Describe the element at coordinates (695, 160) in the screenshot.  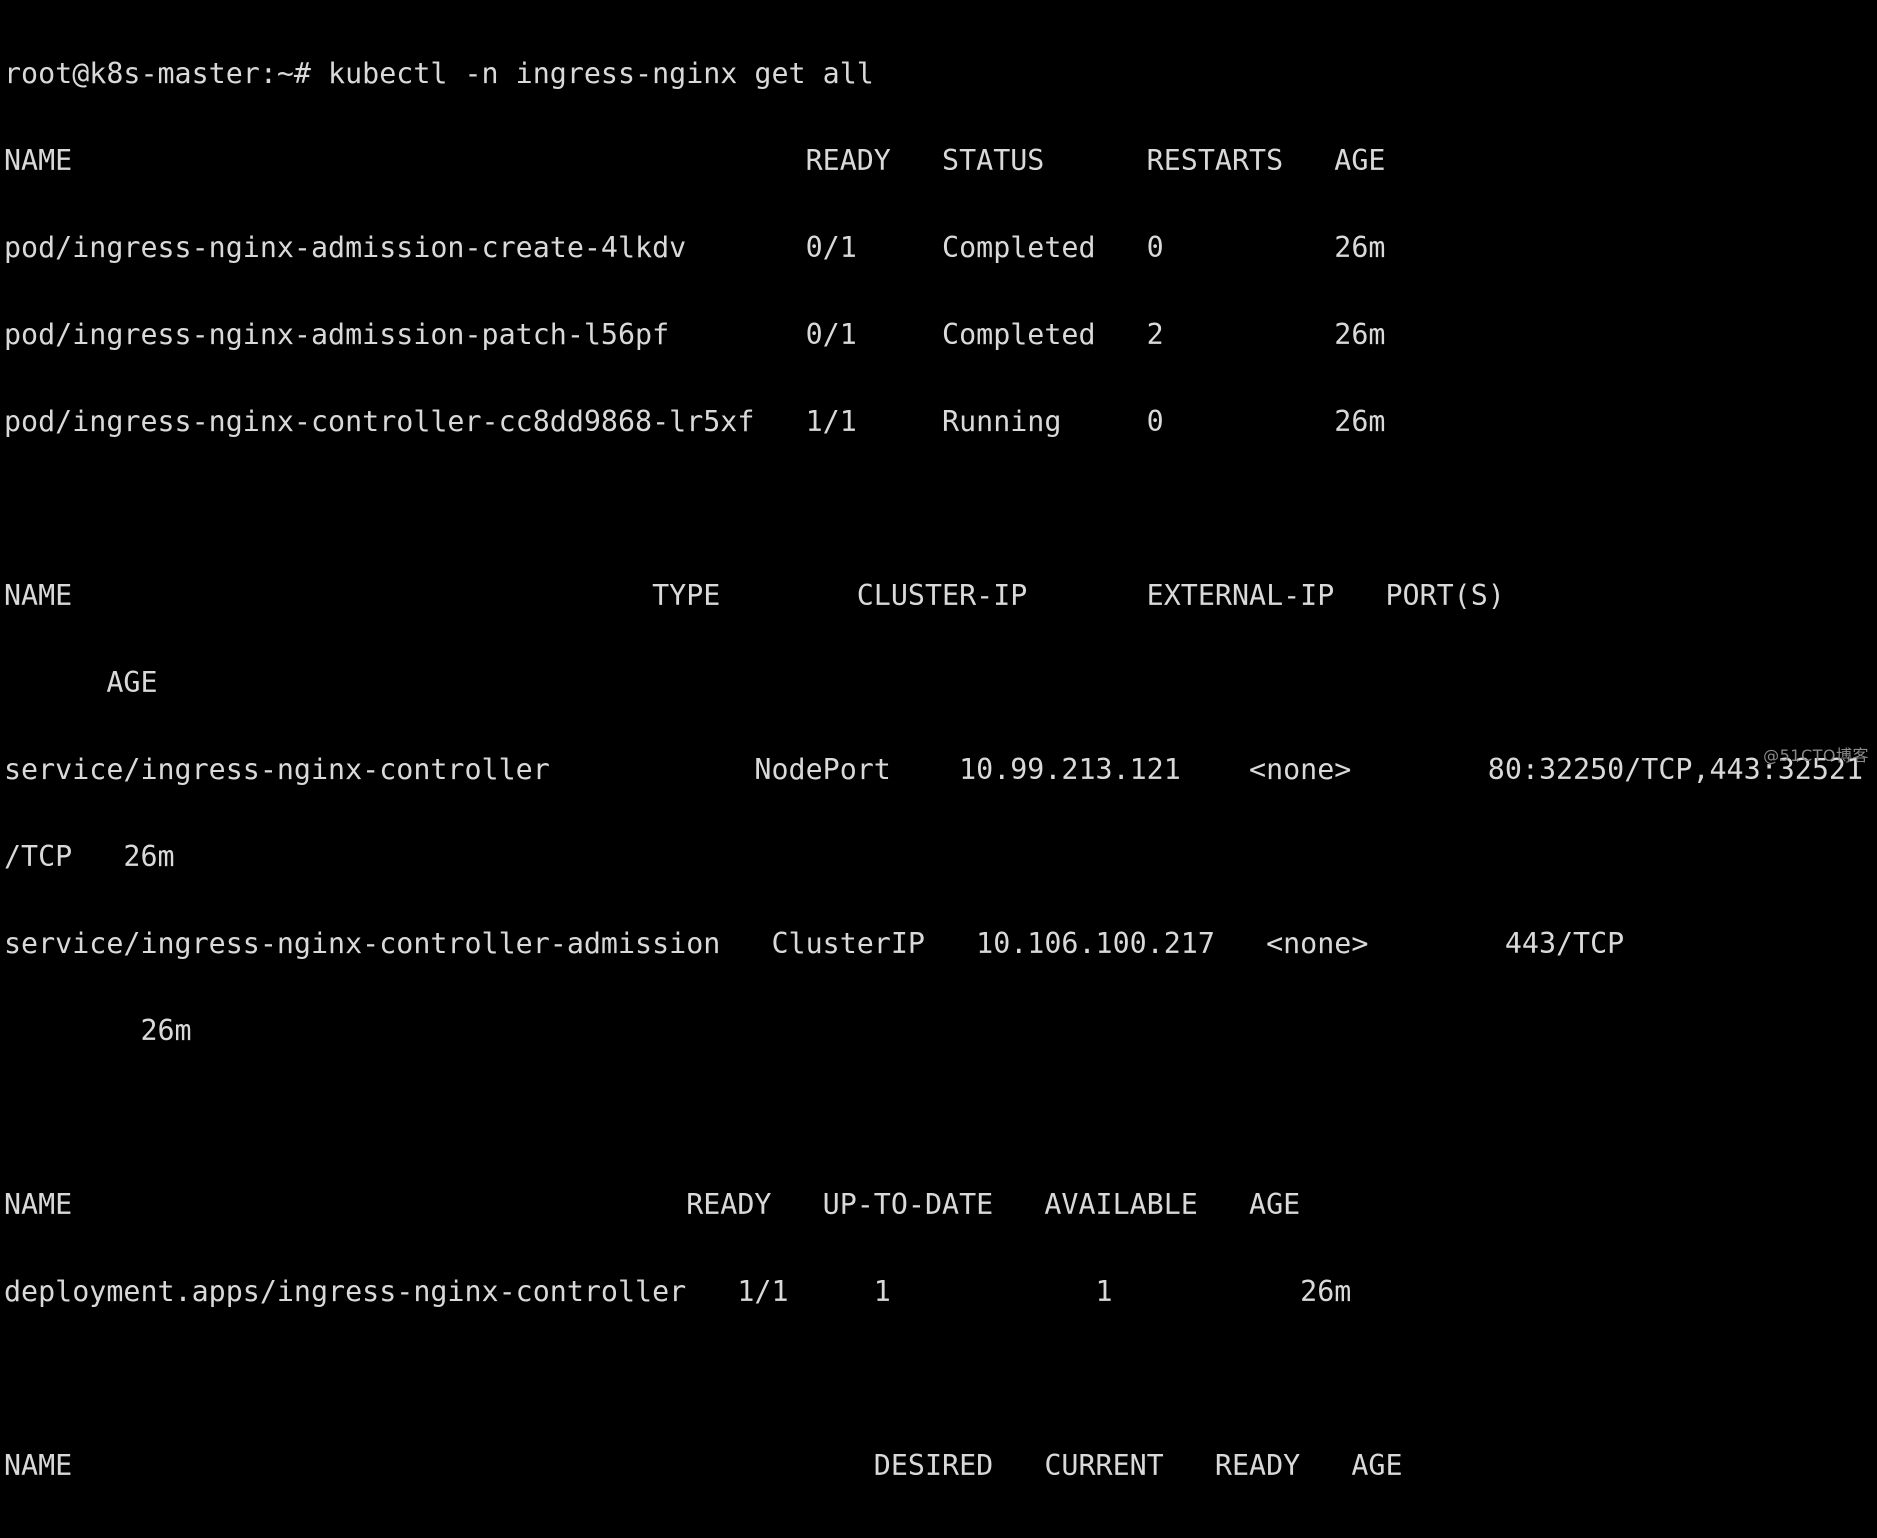
I see `terminal-line-pods-header: NAME READY STATUS RESTARTS AGE` at that location.